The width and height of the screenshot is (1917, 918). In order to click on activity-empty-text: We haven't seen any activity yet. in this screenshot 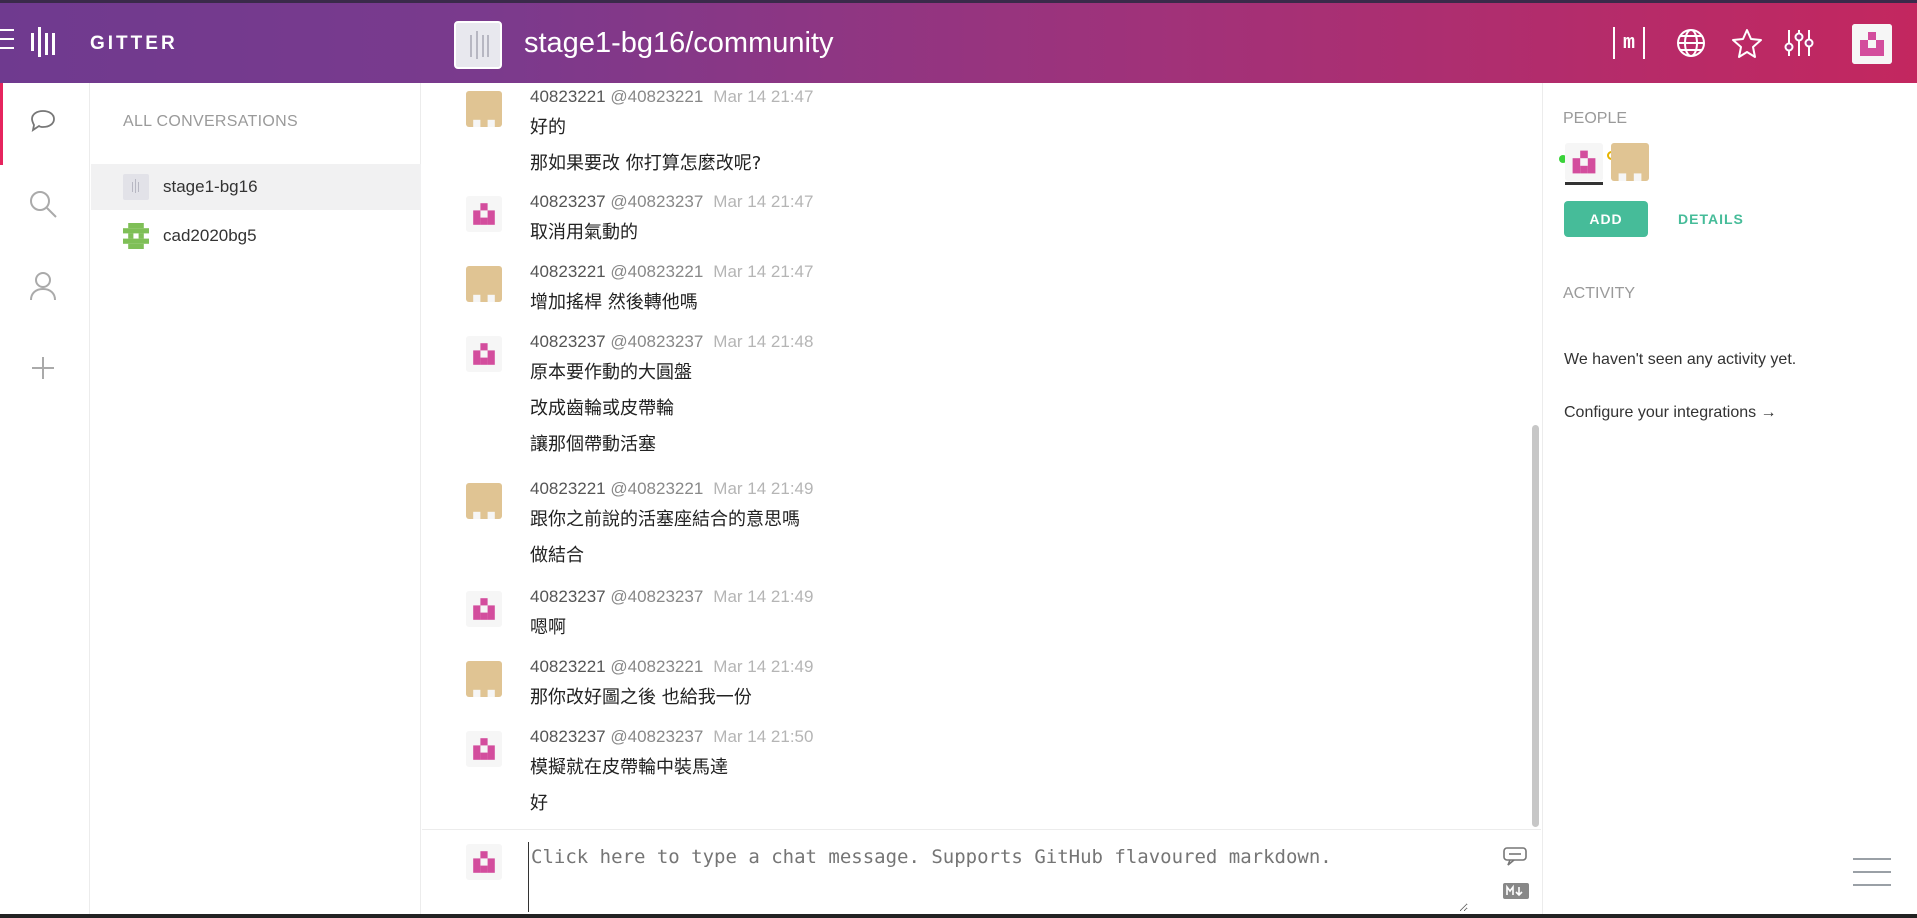, I will do `click(1680, 359)`.